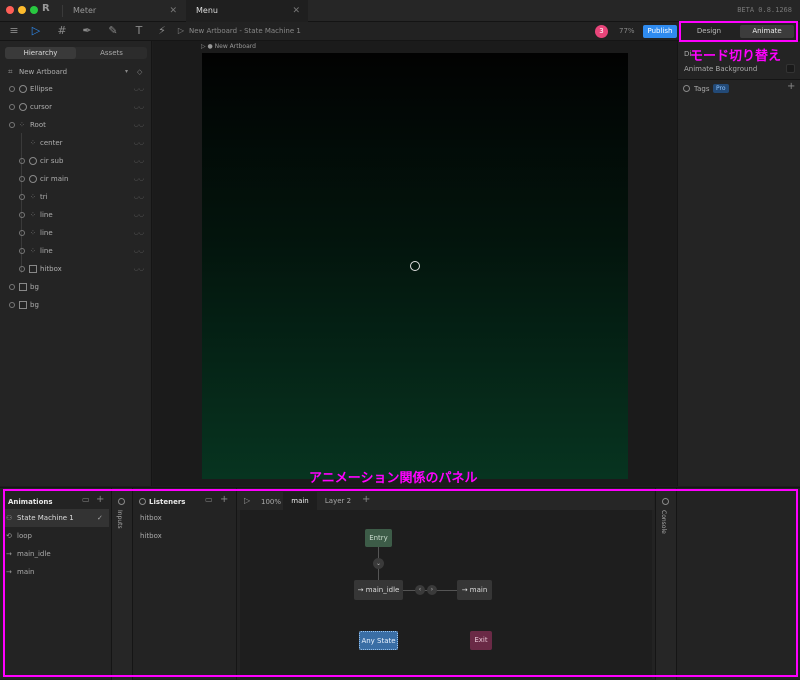  I want to click on shape-tool-icon: ✎, so click(113, 31).